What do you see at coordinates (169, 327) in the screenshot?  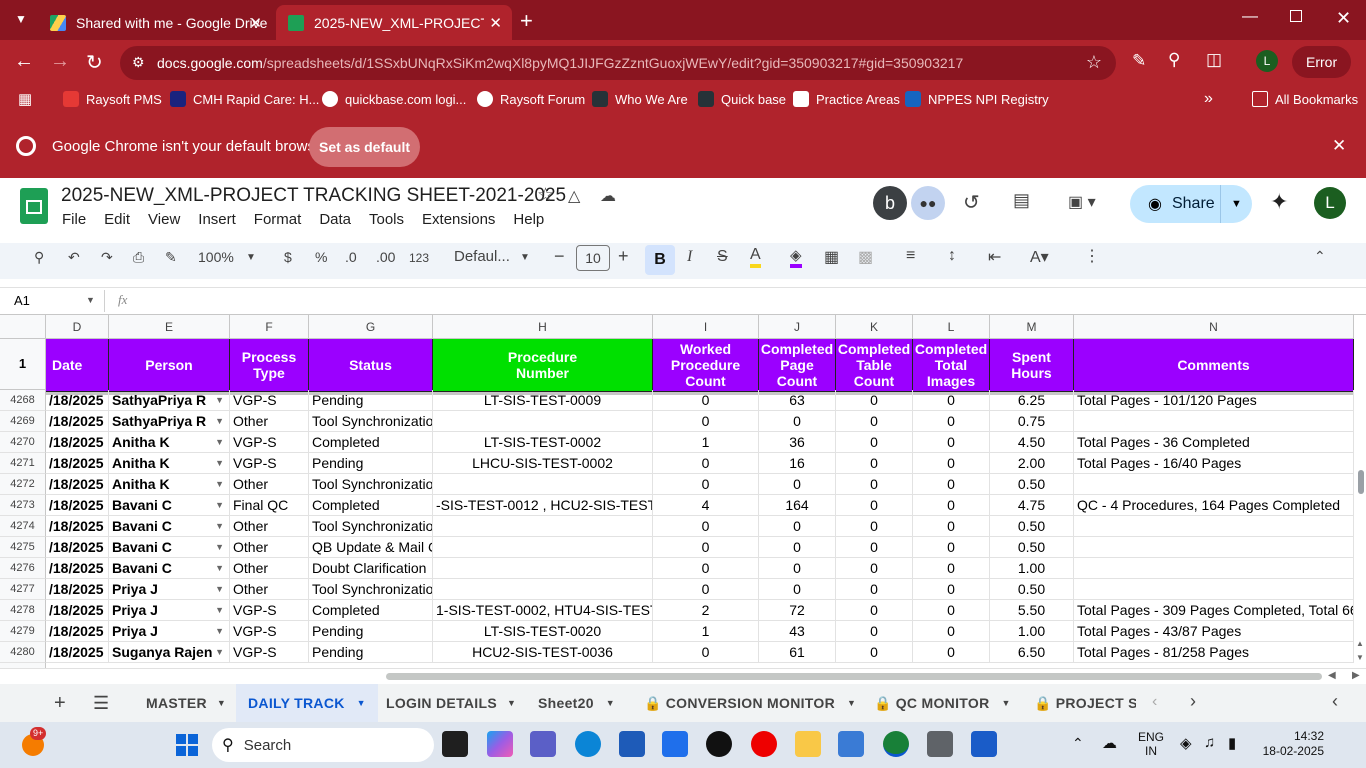 I see `column-header-e: E` at bounding box center [169, 327].